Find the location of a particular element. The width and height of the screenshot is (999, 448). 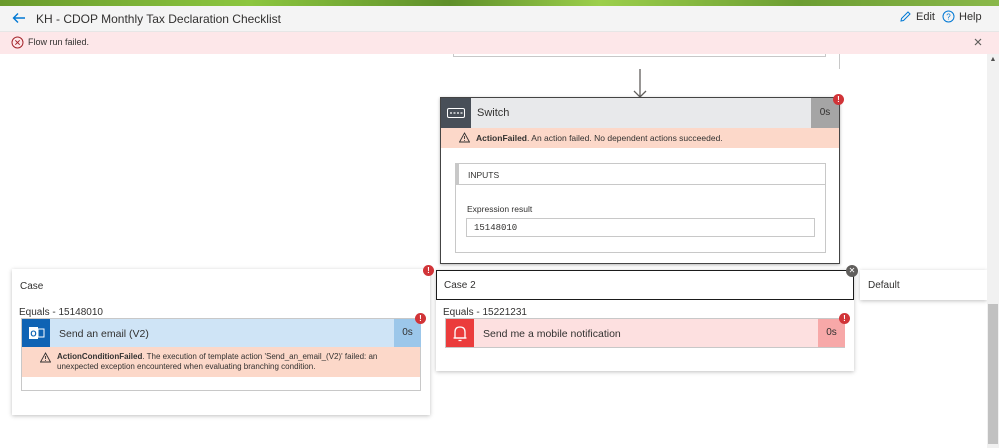

scrollbar-thumb is located at coordinates (993, 374).